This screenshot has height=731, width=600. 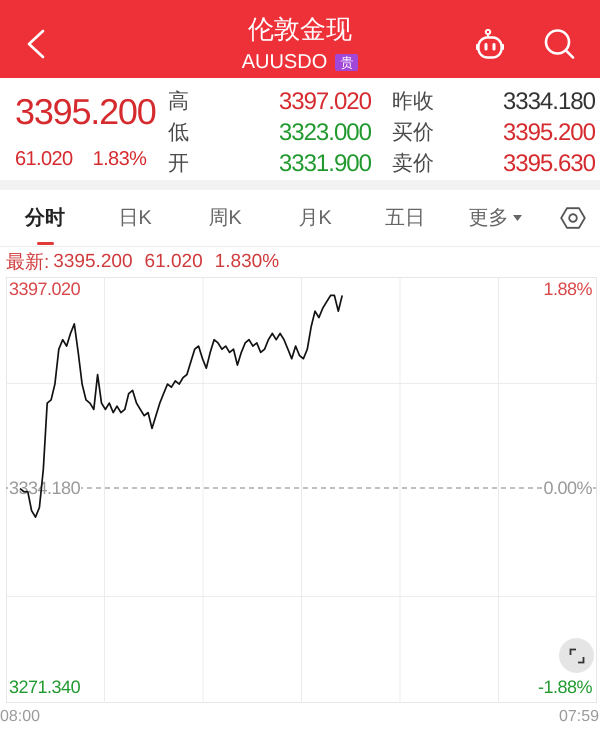 I want to click on latest-change-percent: 1.830%, so click(x=247, y=262).